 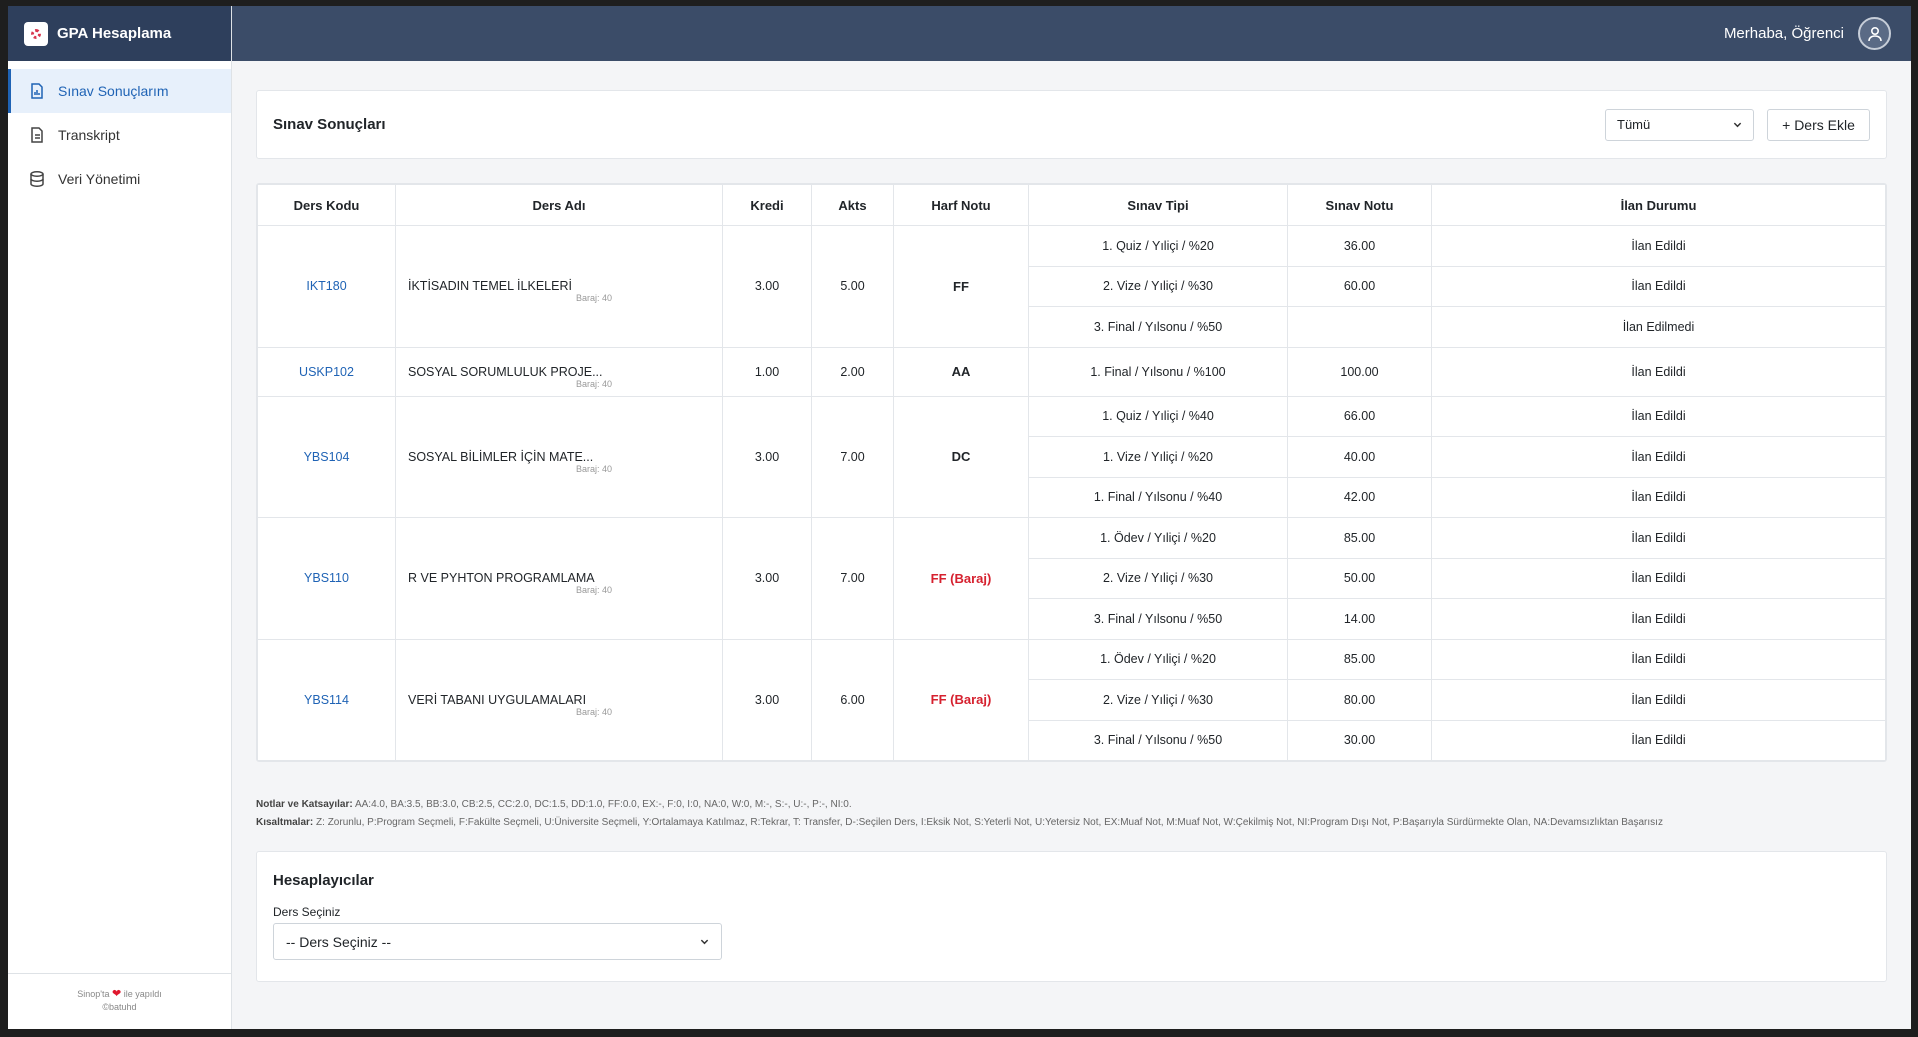 What do you see at coordinates (323, 880) in the screenshot?
I see `calculators-title: Hesaplayıcılar` at bounding box center [323, 880].